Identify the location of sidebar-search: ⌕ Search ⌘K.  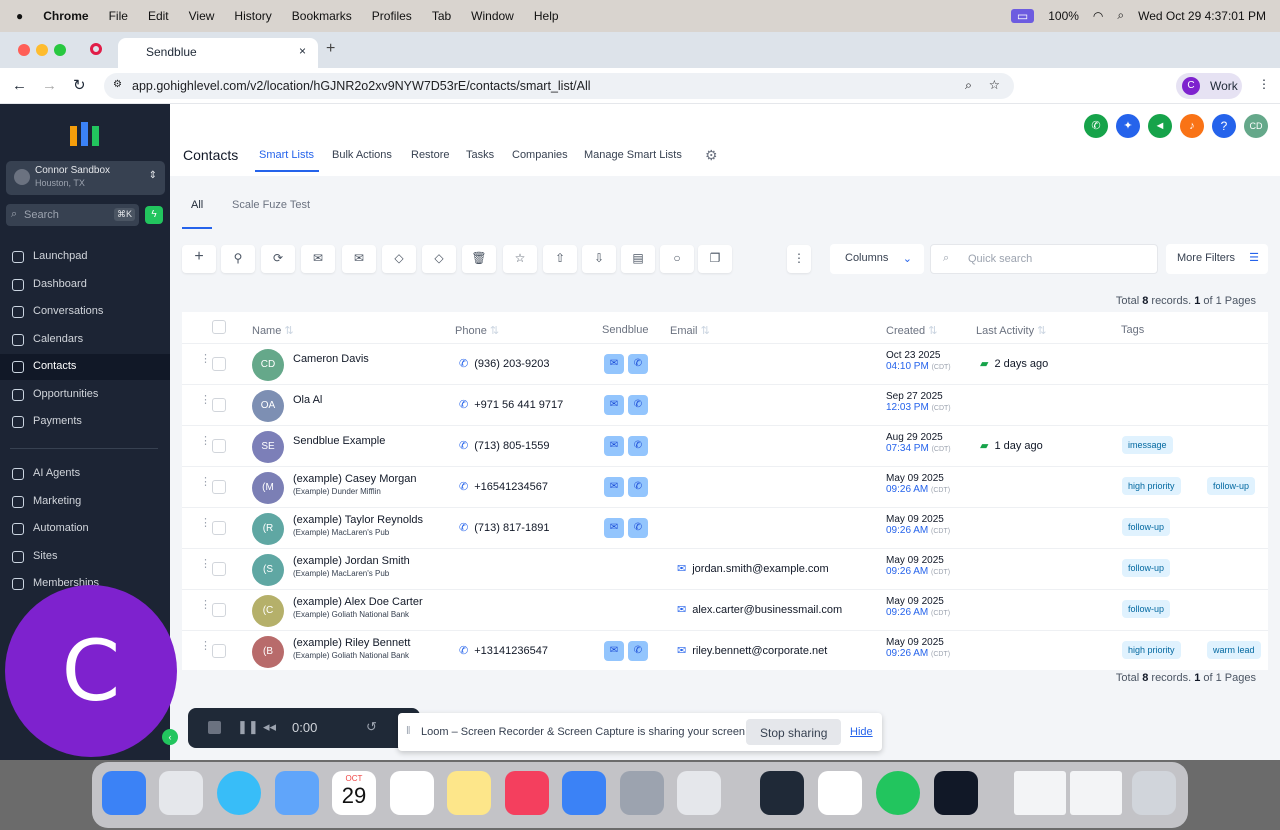
(72, 215).